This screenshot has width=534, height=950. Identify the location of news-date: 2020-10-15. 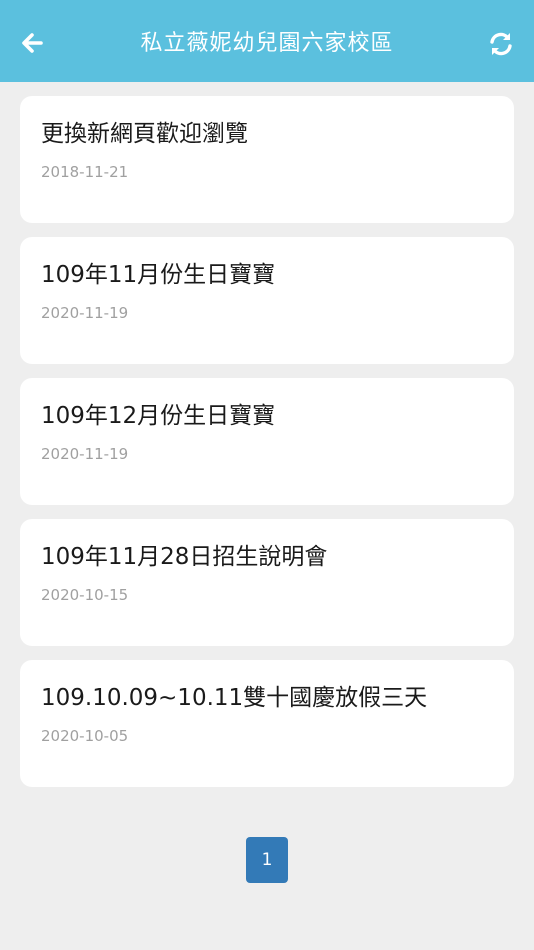
(85, 595).